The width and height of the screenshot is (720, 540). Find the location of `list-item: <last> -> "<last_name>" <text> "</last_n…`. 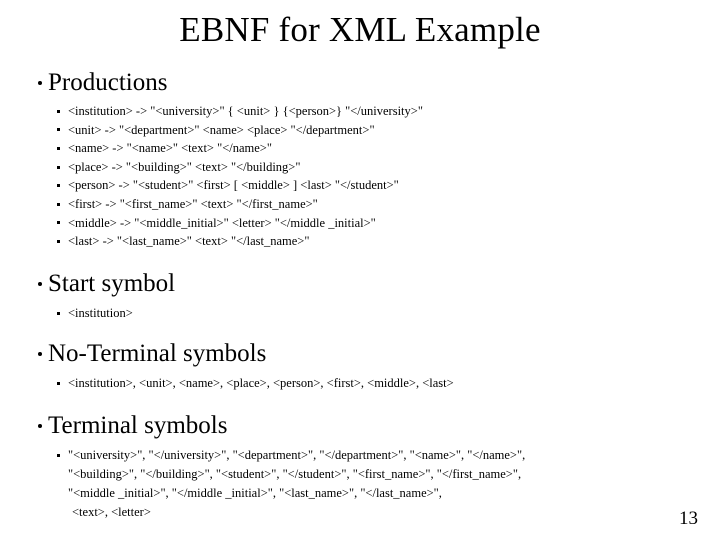

list-item: <last> -> "<last_name>" <text> "</last_n… is located at coordinates (360, 241).